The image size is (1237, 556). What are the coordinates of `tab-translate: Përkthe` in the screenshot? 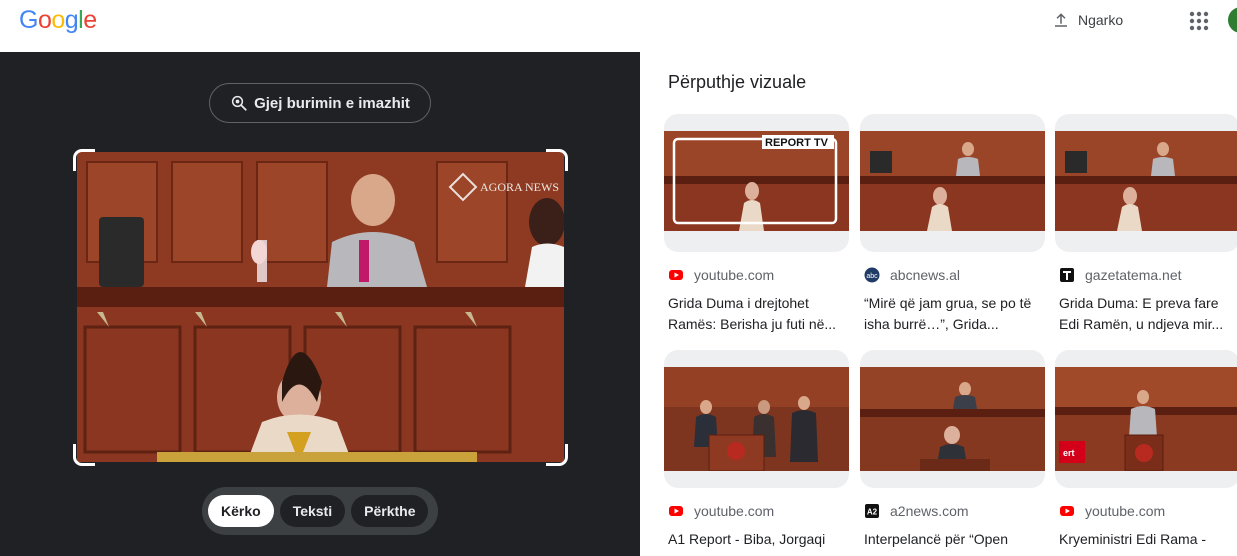 It's located at (390, 511).